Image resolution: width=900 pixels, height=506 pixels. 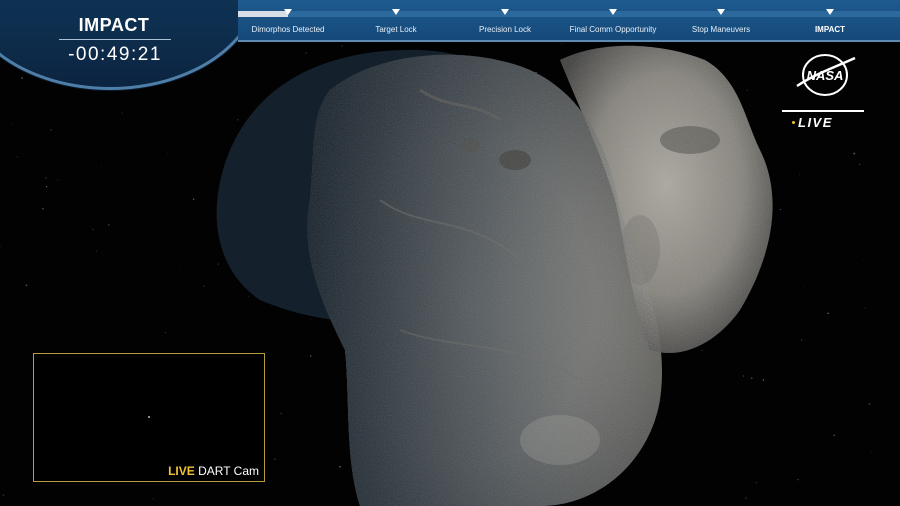 What do you see at coordinates (228, 471) in the screenshot?
I see `dart-cam-name: DART Cam` at bounding box center [228, 471].